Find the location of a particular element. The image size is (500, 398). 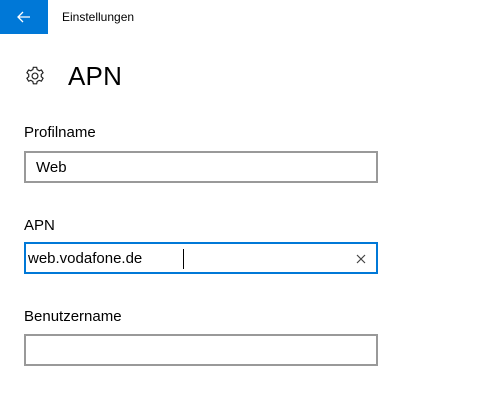

page-title: APN is located at coordinates (95, 76).